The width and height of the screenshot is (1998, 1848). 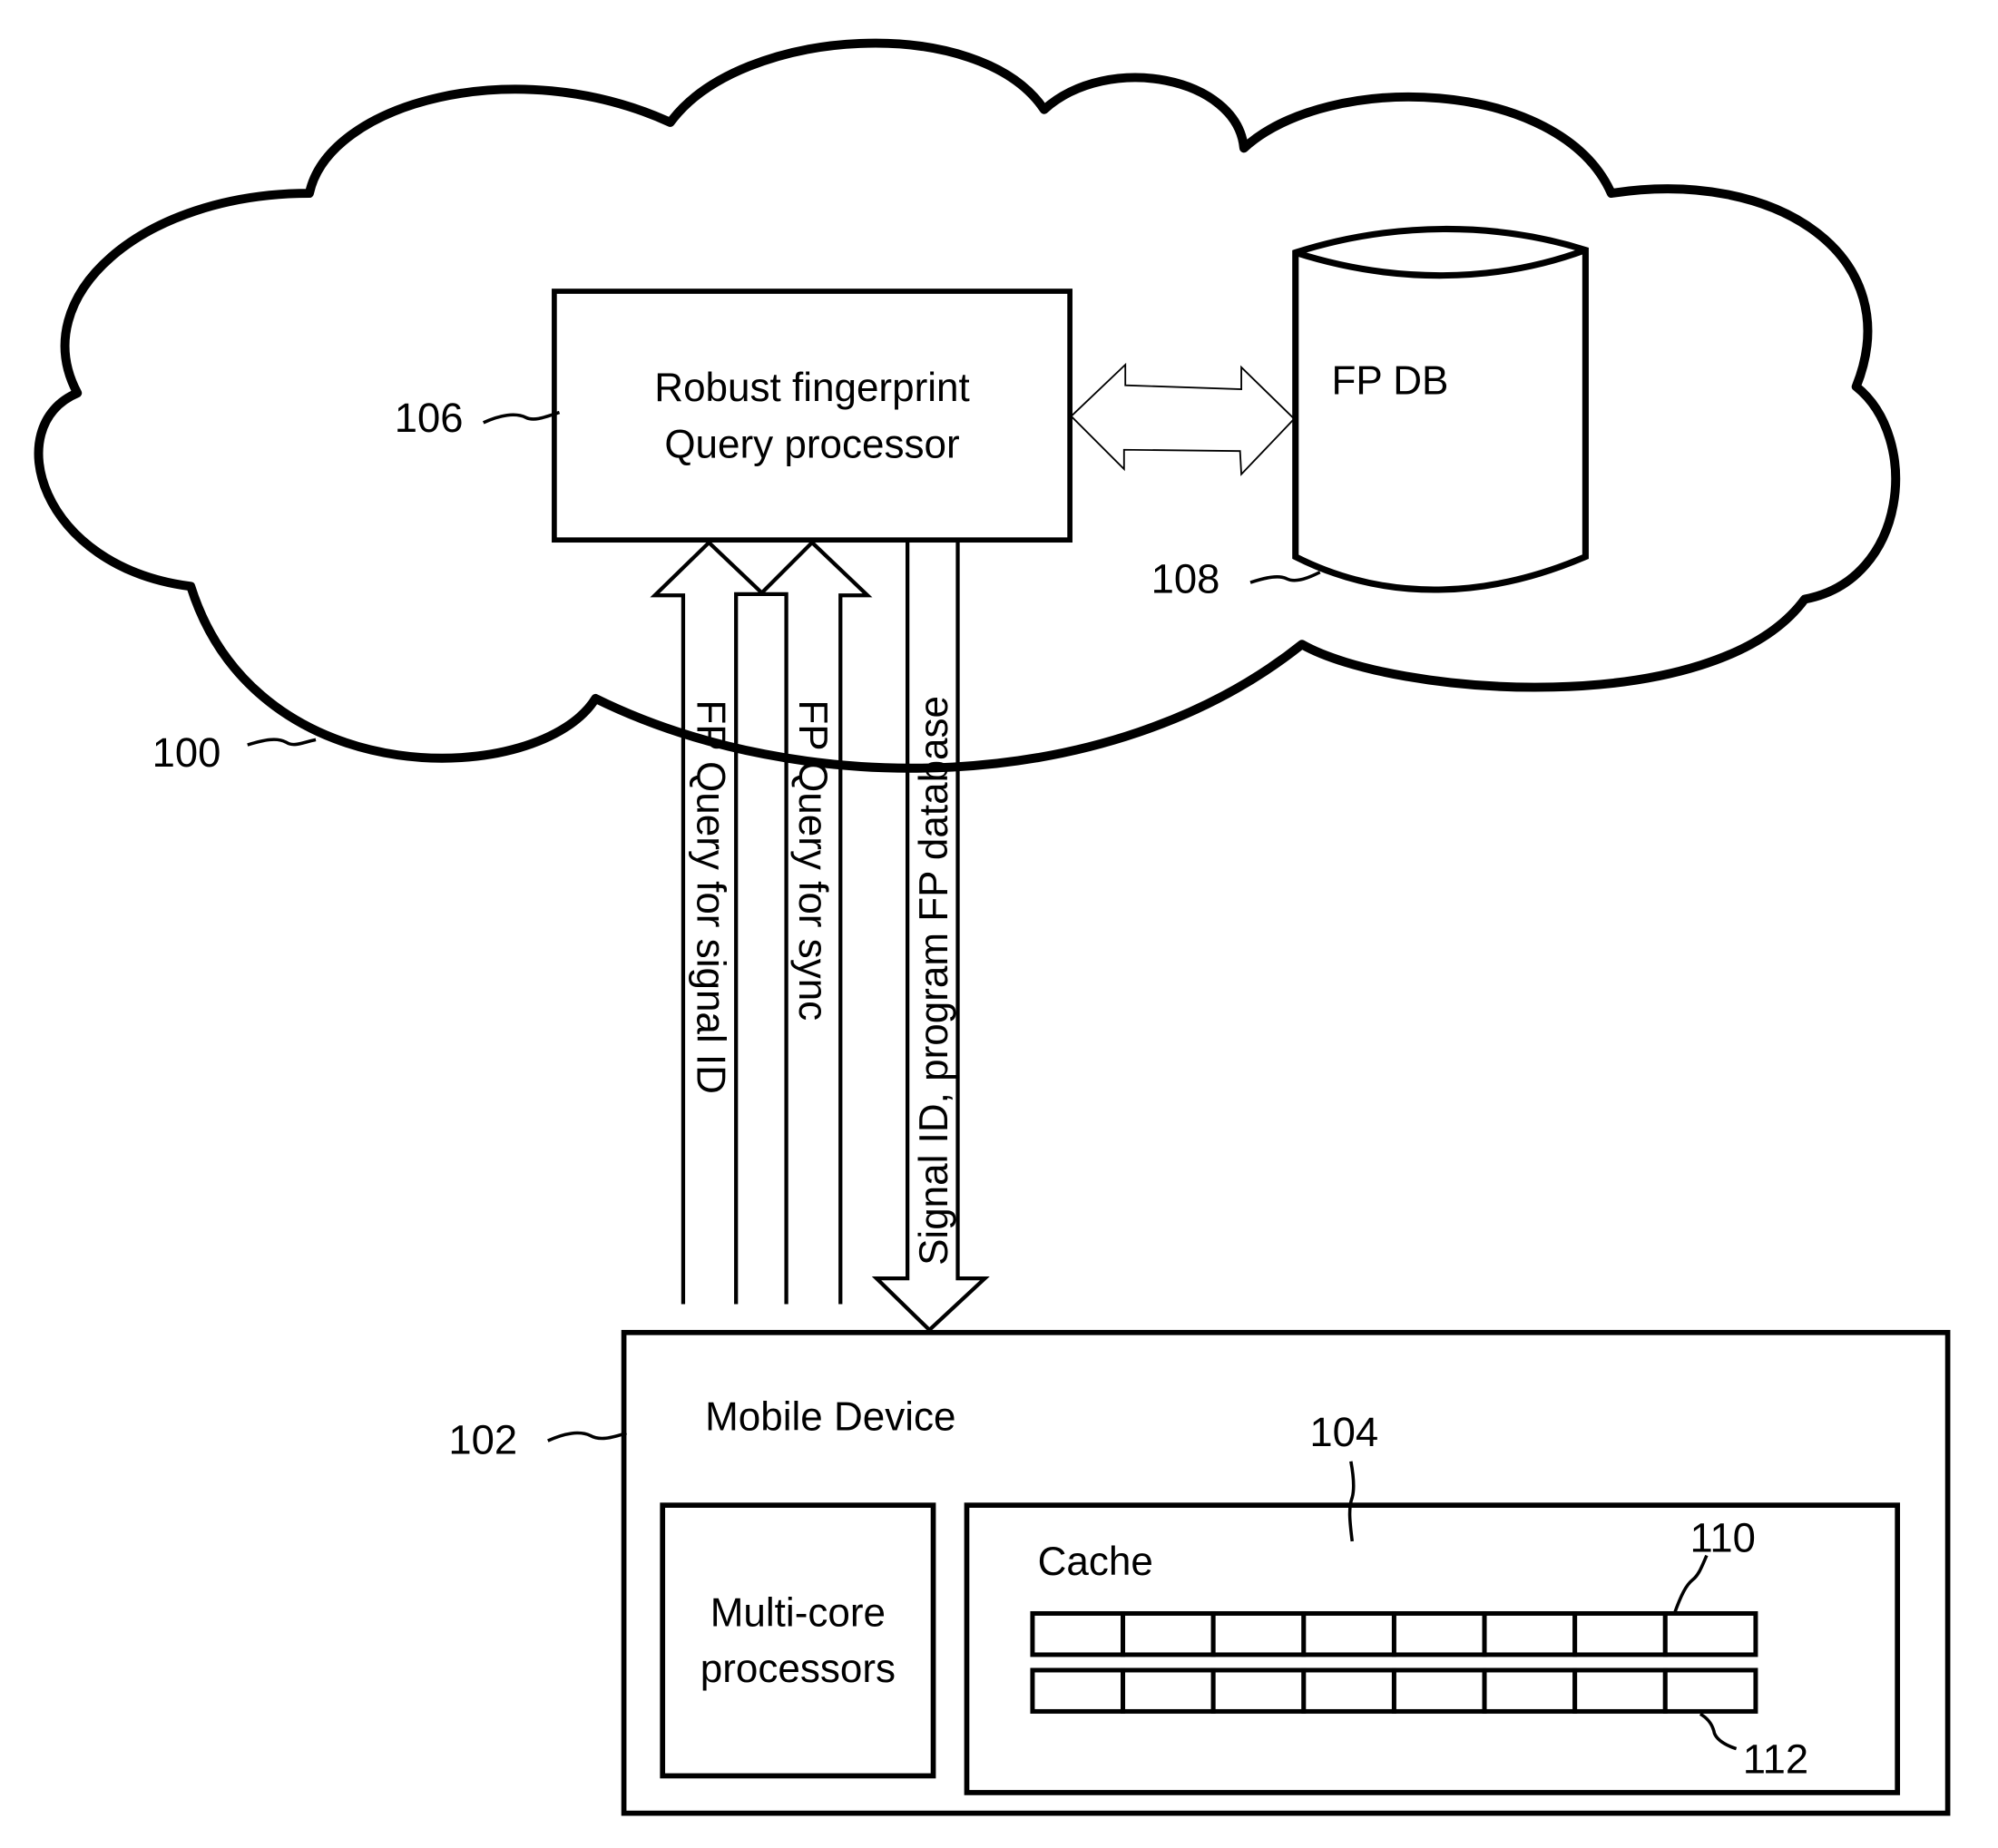 I want to click on query-processor-line2: Query processor, so click(x=811, y=444).